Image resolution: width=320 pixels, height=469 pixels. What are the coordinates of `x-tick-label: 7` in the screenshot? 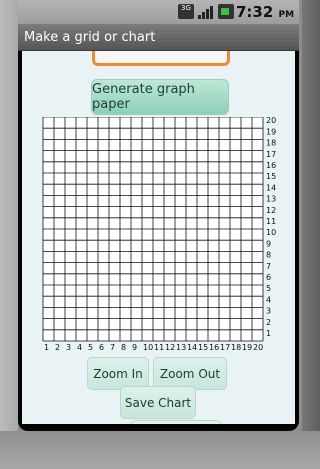 It's located at (112, 347).